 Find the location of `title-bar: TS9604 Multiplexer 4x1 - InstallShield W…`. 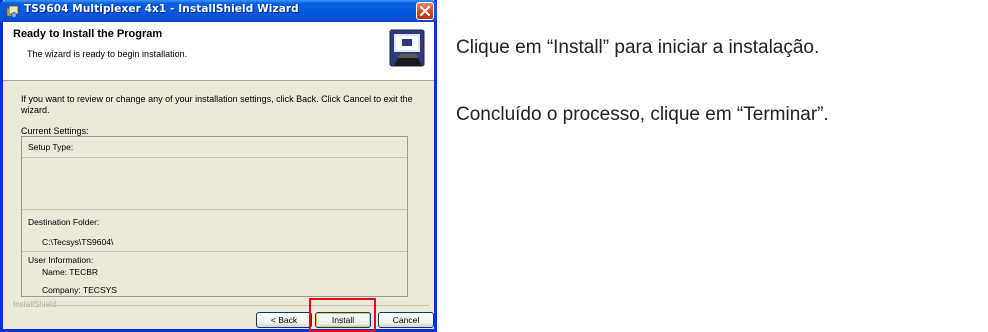

title-bar: TS9604 Multiplexer 4x1 - InstallShield W… is located at coordinates (218, 11).